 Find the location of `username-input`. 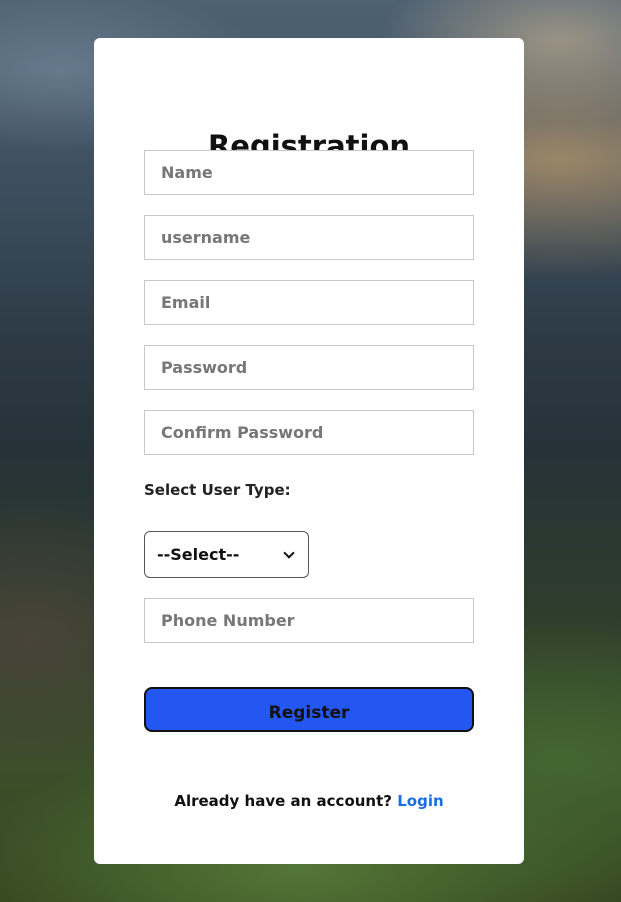

username-input is located at coordinates (309, 237).